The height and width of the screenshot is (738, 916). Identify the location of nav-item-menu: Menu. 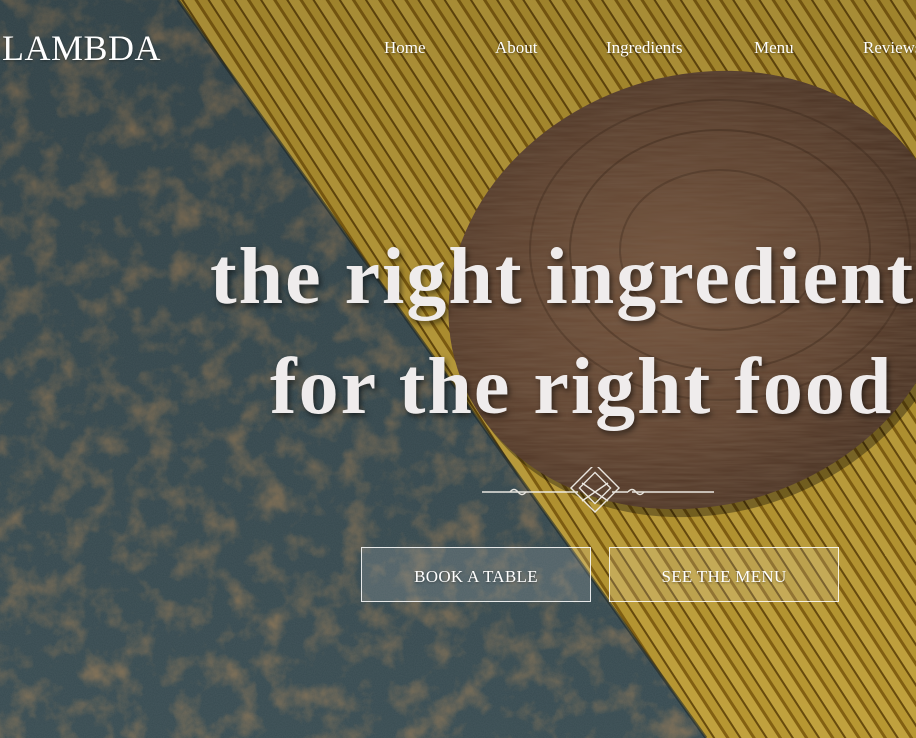
(774, 48).